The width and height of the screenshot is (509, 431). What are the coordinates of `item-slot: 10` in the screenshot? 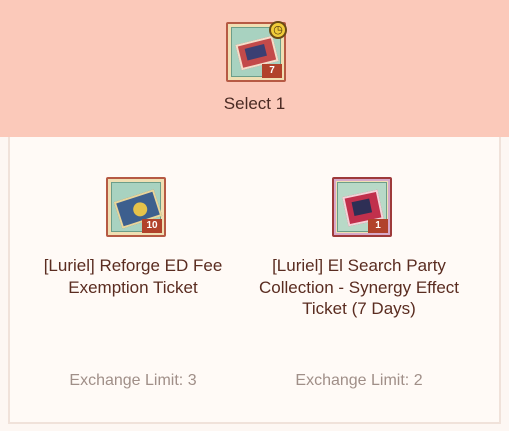 It's located at (136, 207).